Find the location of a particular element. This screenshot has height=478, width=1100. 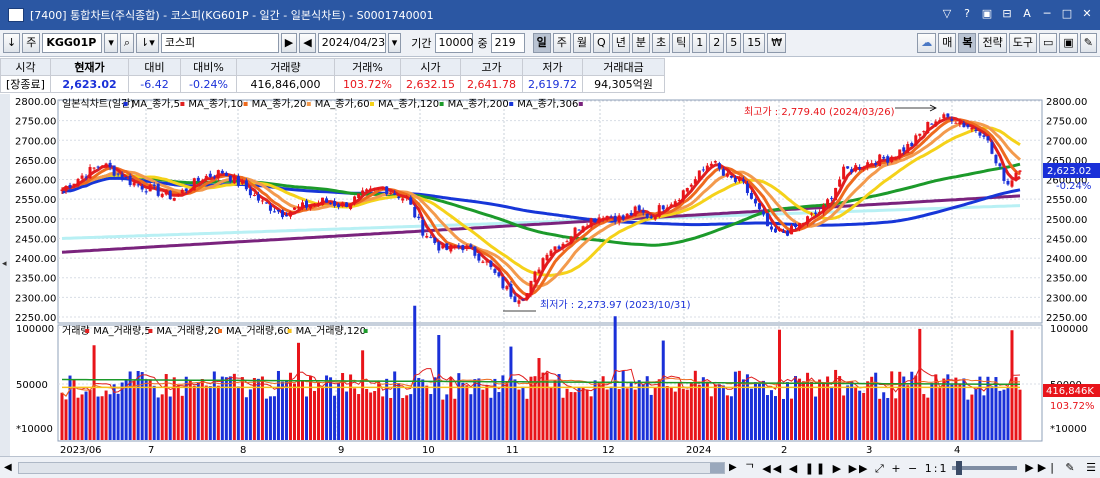

interval-2: 2 is located at coordinates (717, 43).